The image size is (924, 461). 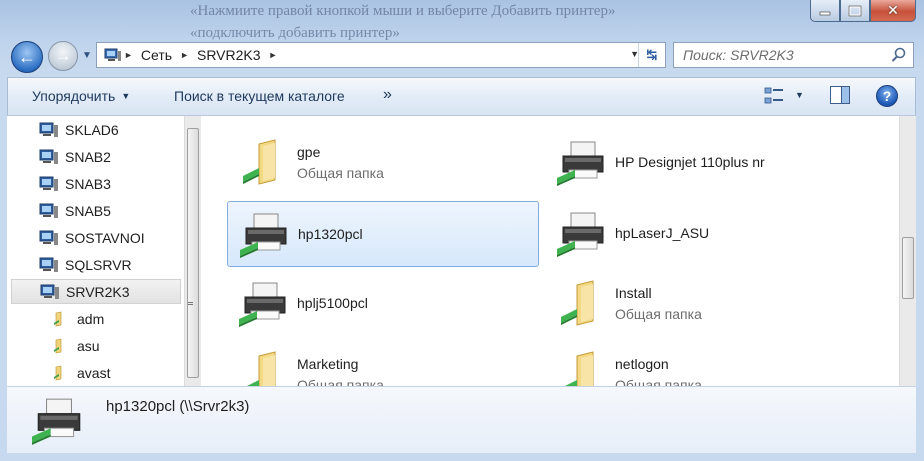 What do you see at coordinates (229, 55) in the screenshot?
I see `breadcrumb-server: SRVR2K3` at bounding box center [229, 55].